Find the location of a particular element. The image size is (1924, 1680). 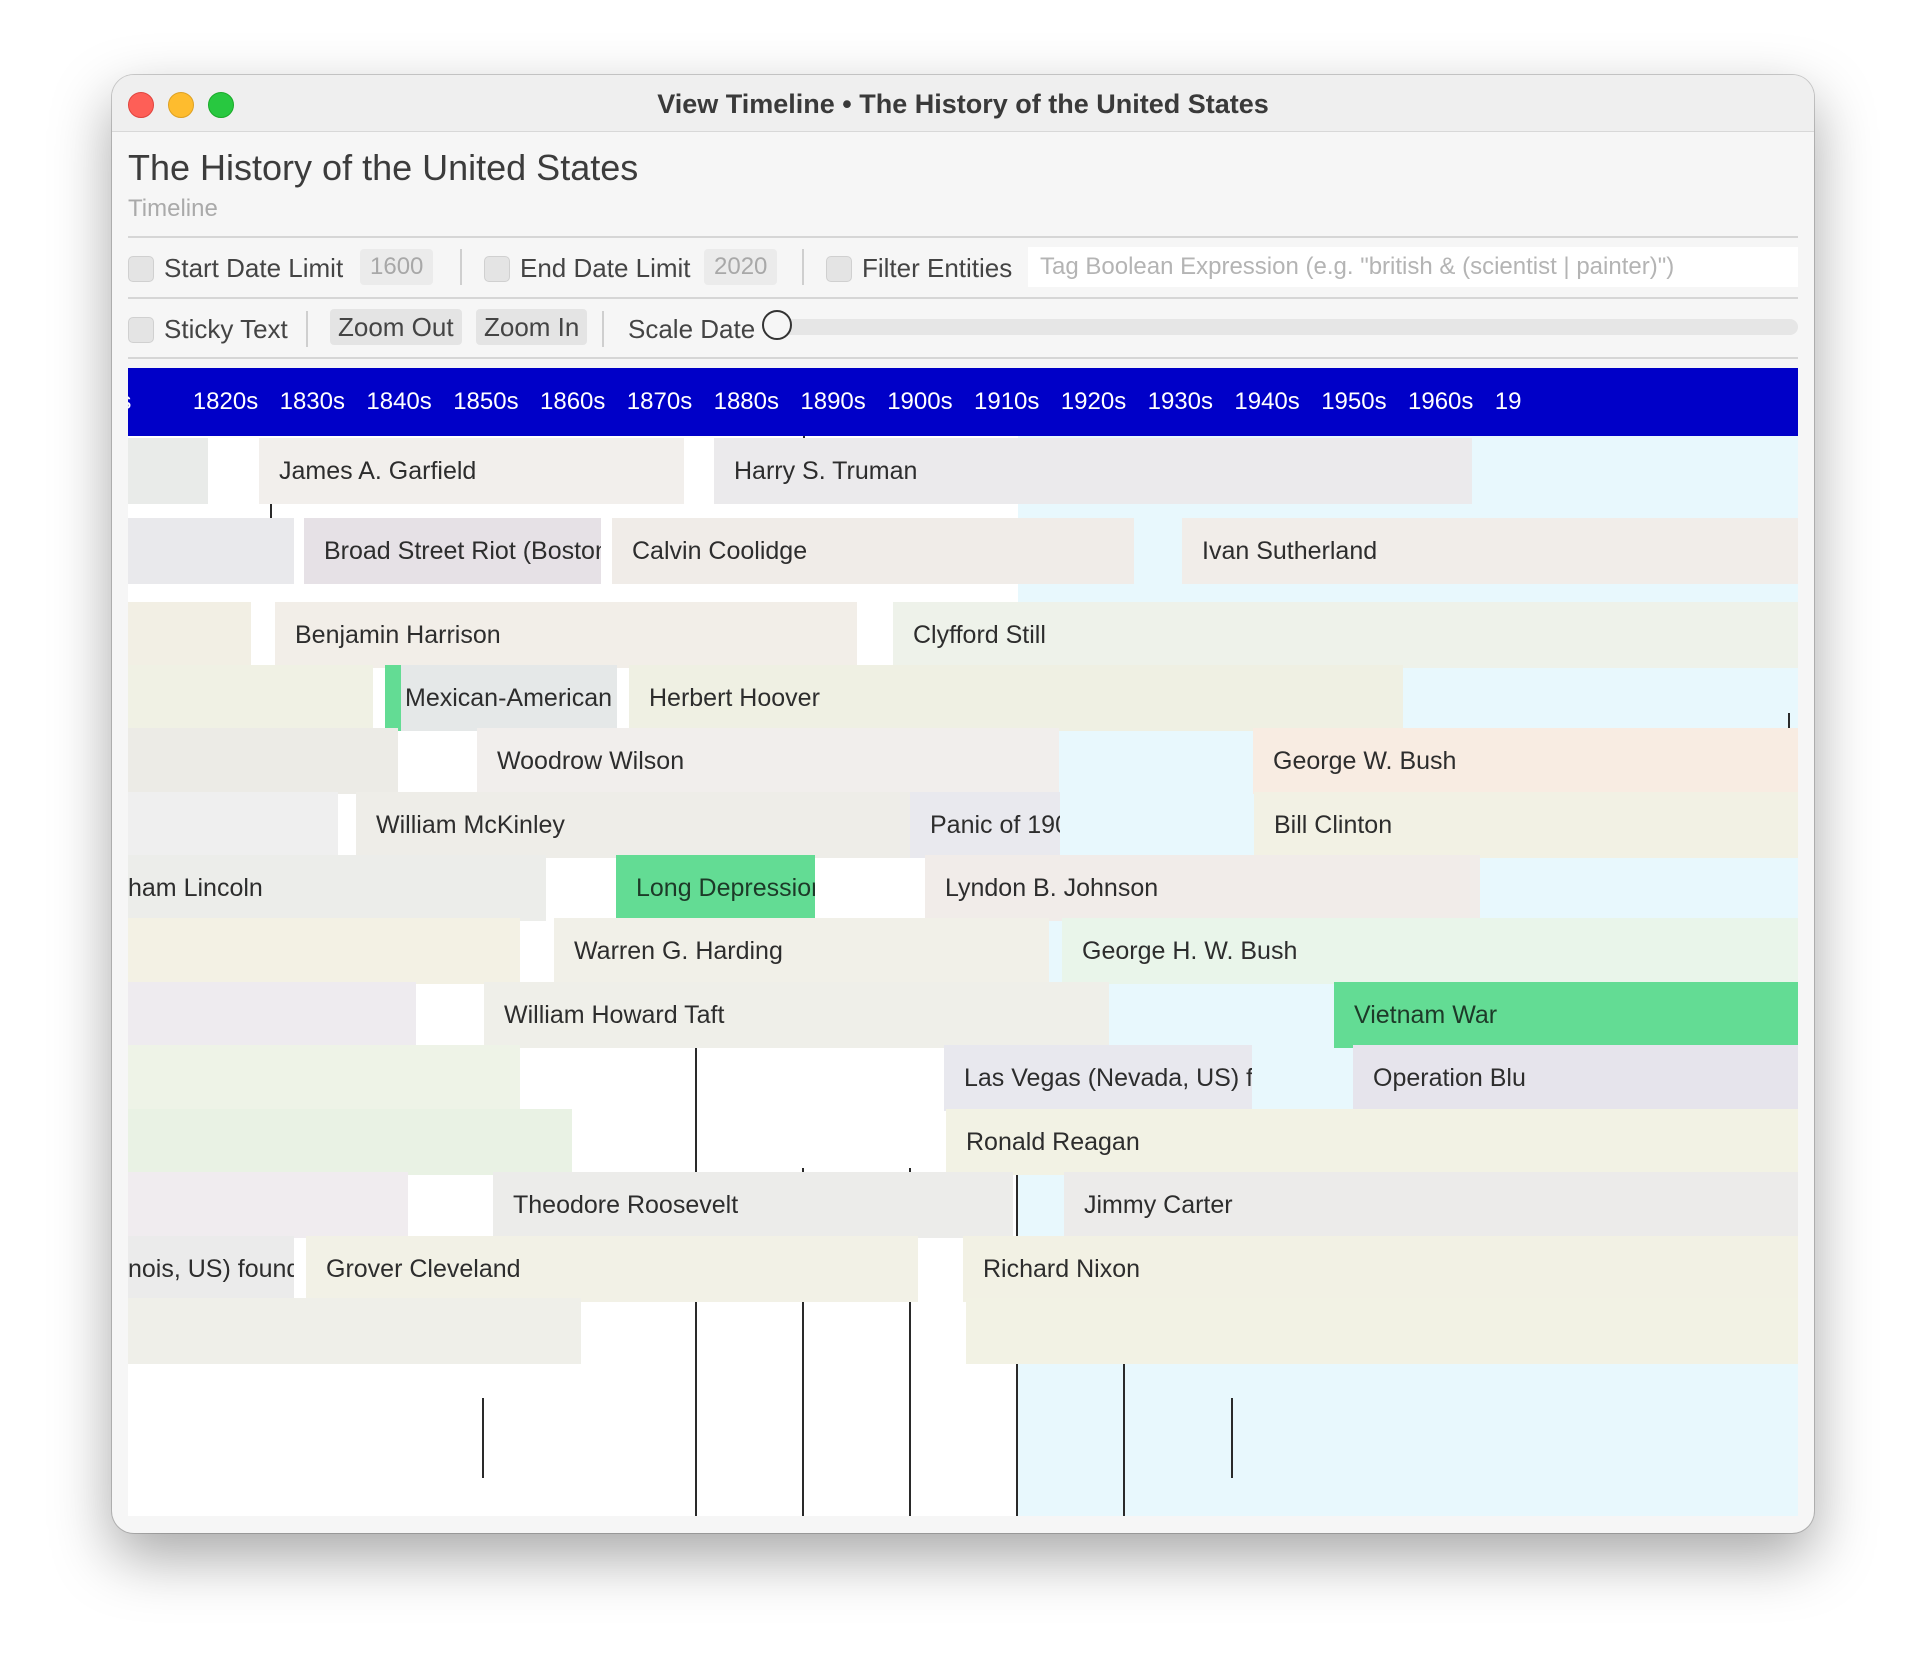

timeline-event: Clyfford Still is located at coordinates (1345, 635).